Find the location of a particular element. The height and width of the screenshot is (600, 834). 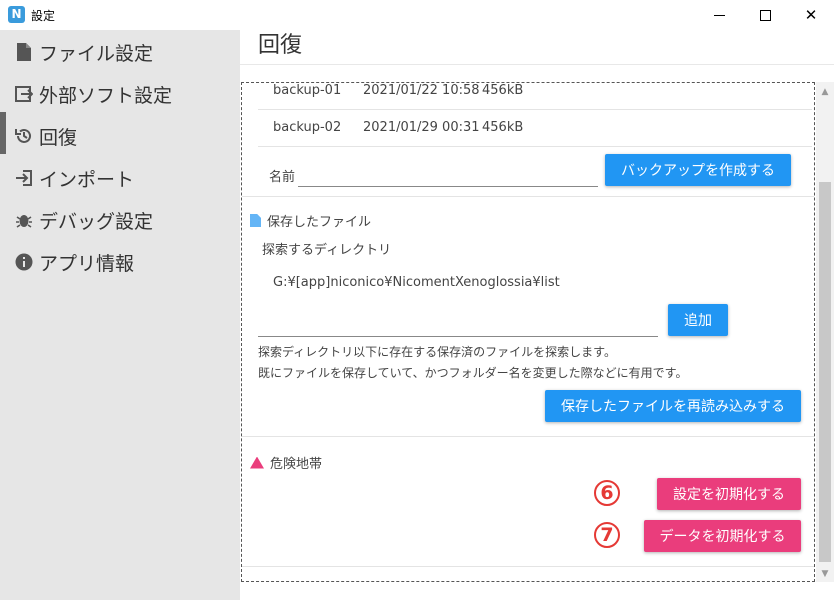

restore-icon is located at coordinates (24, 136).